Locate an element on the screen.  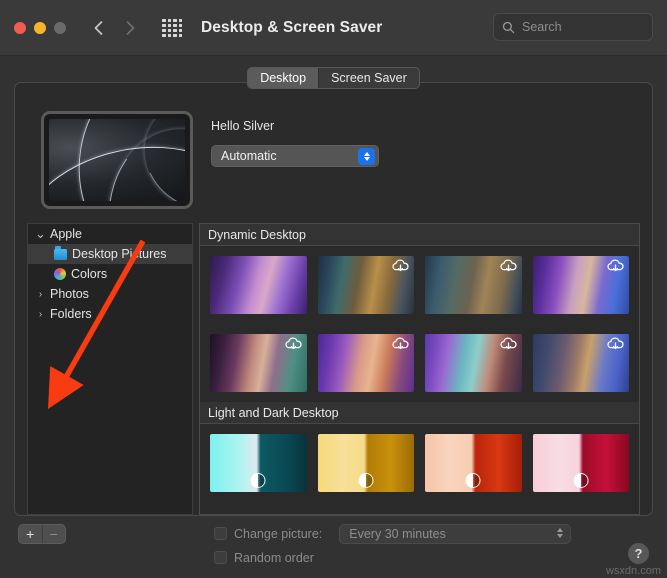
add-remove-source-group: + − is located at coordinates (42, 534).